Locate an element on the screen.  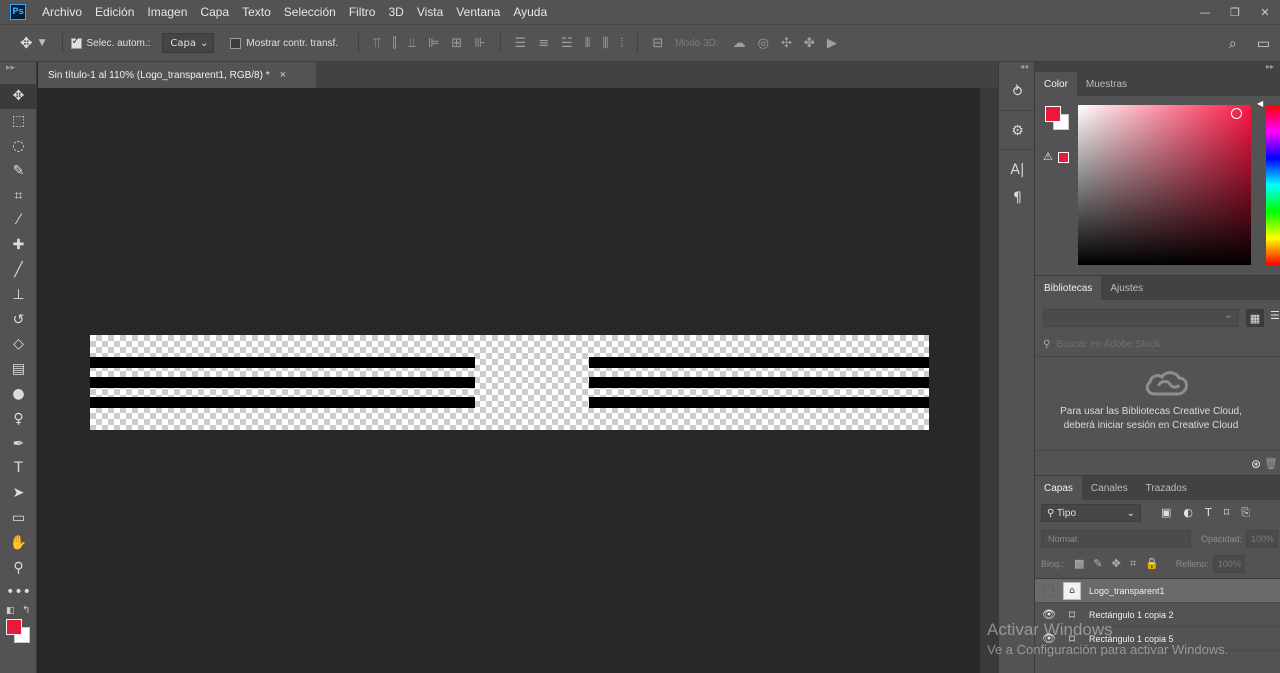
fill-input: 100% is located at coordinates (1228, 564).